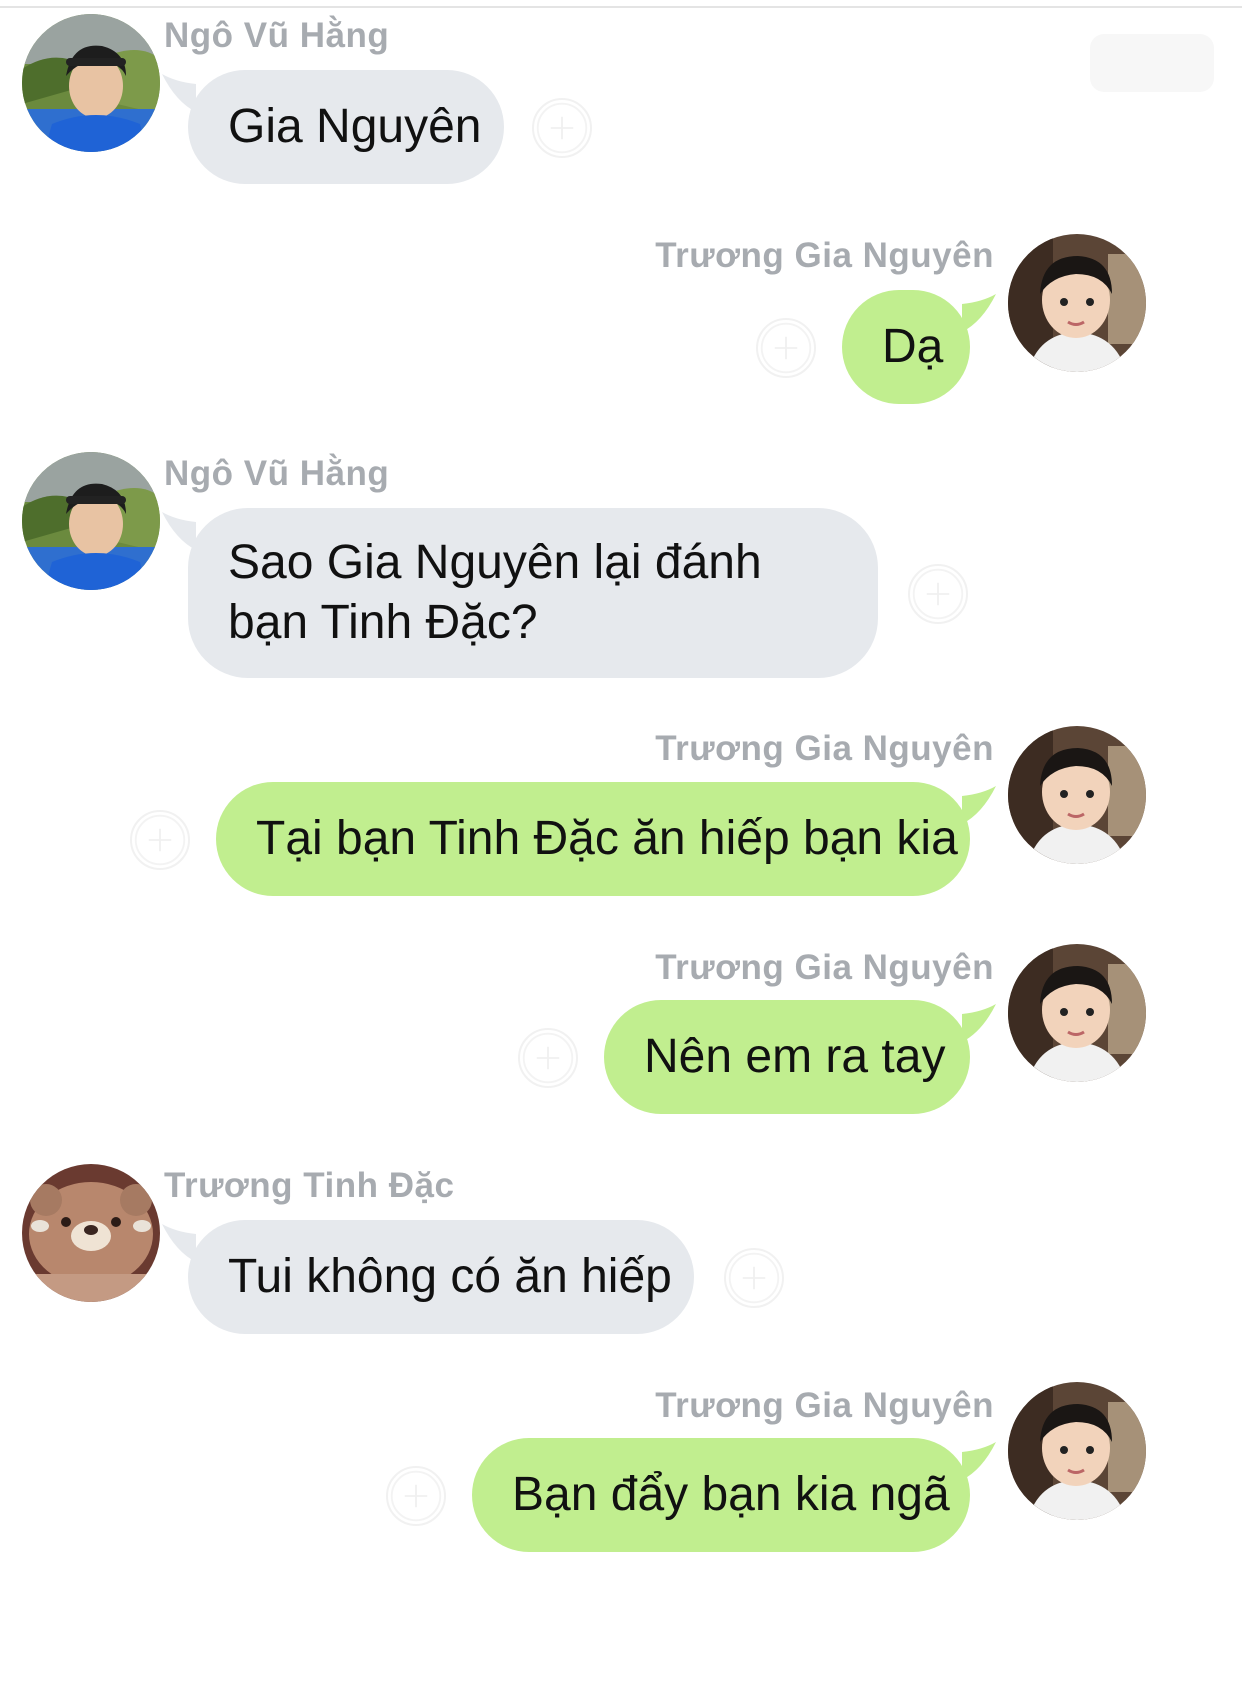 Image resolution: width=1242 pixels, height=1682 pixels. What do you see at coordinates (450, 1276) in the screenshot?
I see `message-text: Tui không có ăn hiếp` at bounding box center [450, 1276].